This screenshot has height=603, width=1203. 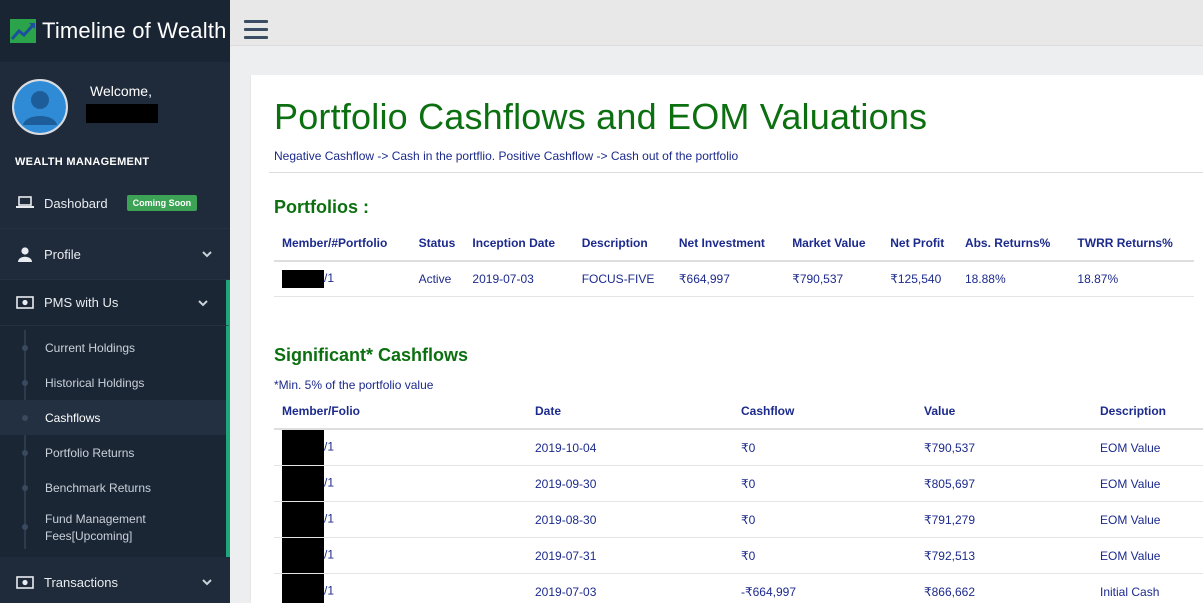 I want to click on user-icon, so click(x=25, y=254).